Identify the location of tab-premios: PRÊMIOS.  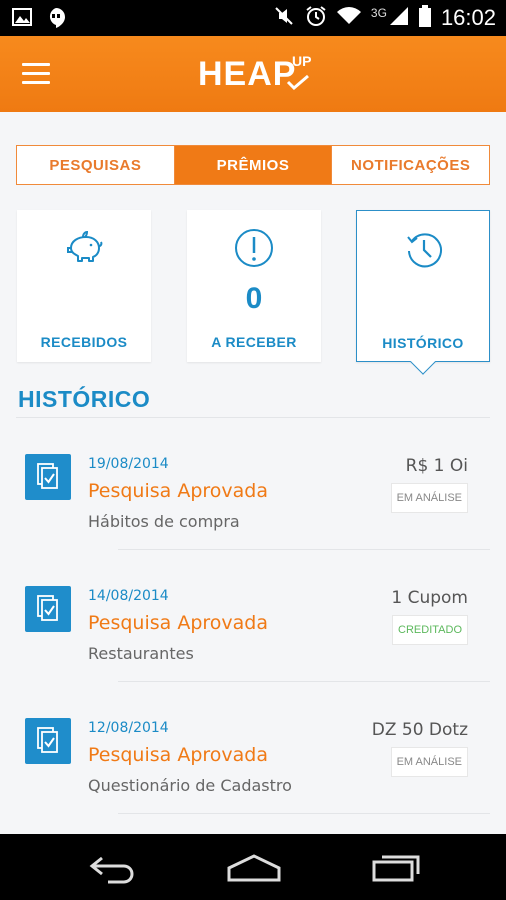
(252, 165).